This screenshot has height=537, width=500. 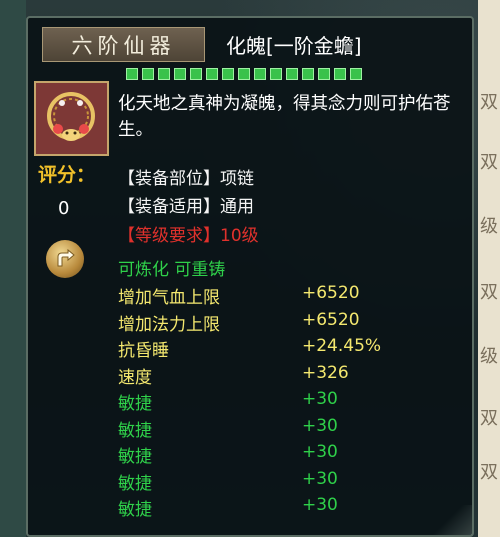 I want to click on stat-name: 速度, so click(x=135, y=377).